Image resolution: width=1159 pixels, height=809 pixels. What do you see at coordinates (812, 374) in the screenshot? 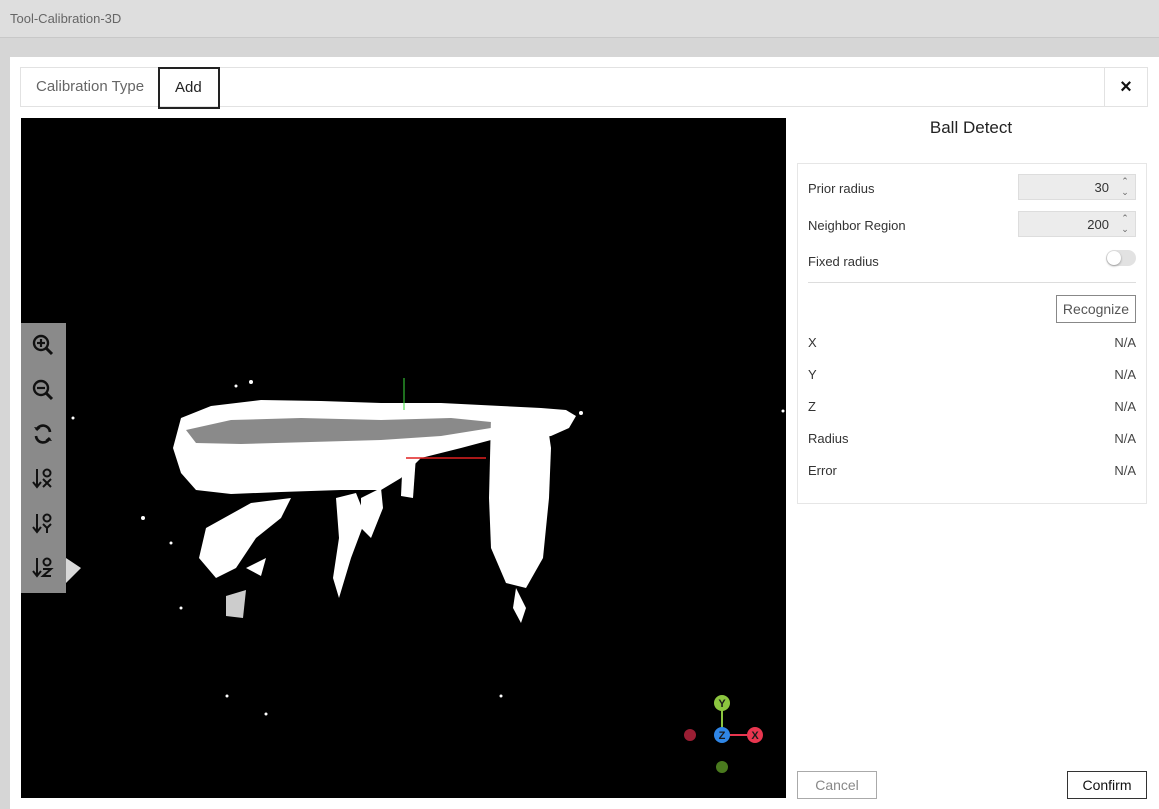
I see `result-label-y: Y` at bounding box center [812, 374].